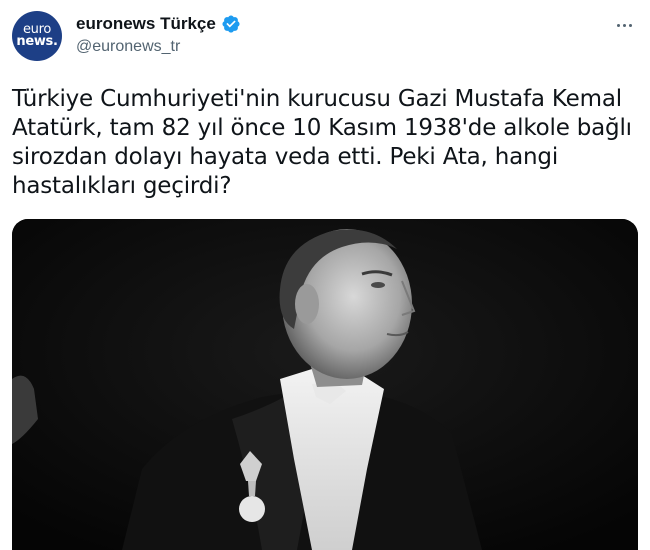 The height and width of the screenshot is (550, 650). I want to click on more-options-icon, so click(624, 25).